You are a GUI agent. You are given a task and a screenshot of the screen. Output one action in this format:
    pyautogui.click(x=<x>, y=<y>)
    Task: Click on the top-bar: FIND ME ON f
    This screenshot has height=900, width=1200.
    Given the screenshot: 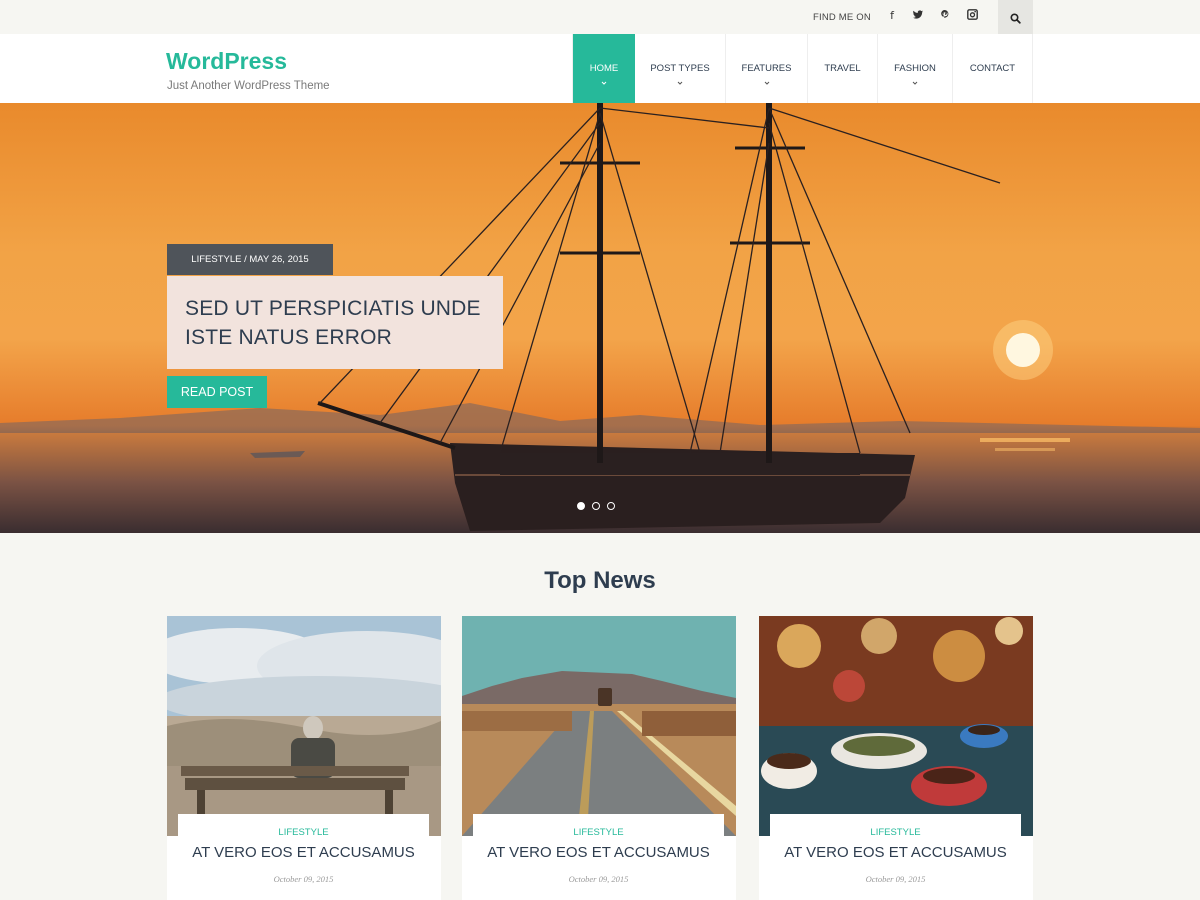 What is the action you would take?
    pyautogui.click(x=600, y=17)
    